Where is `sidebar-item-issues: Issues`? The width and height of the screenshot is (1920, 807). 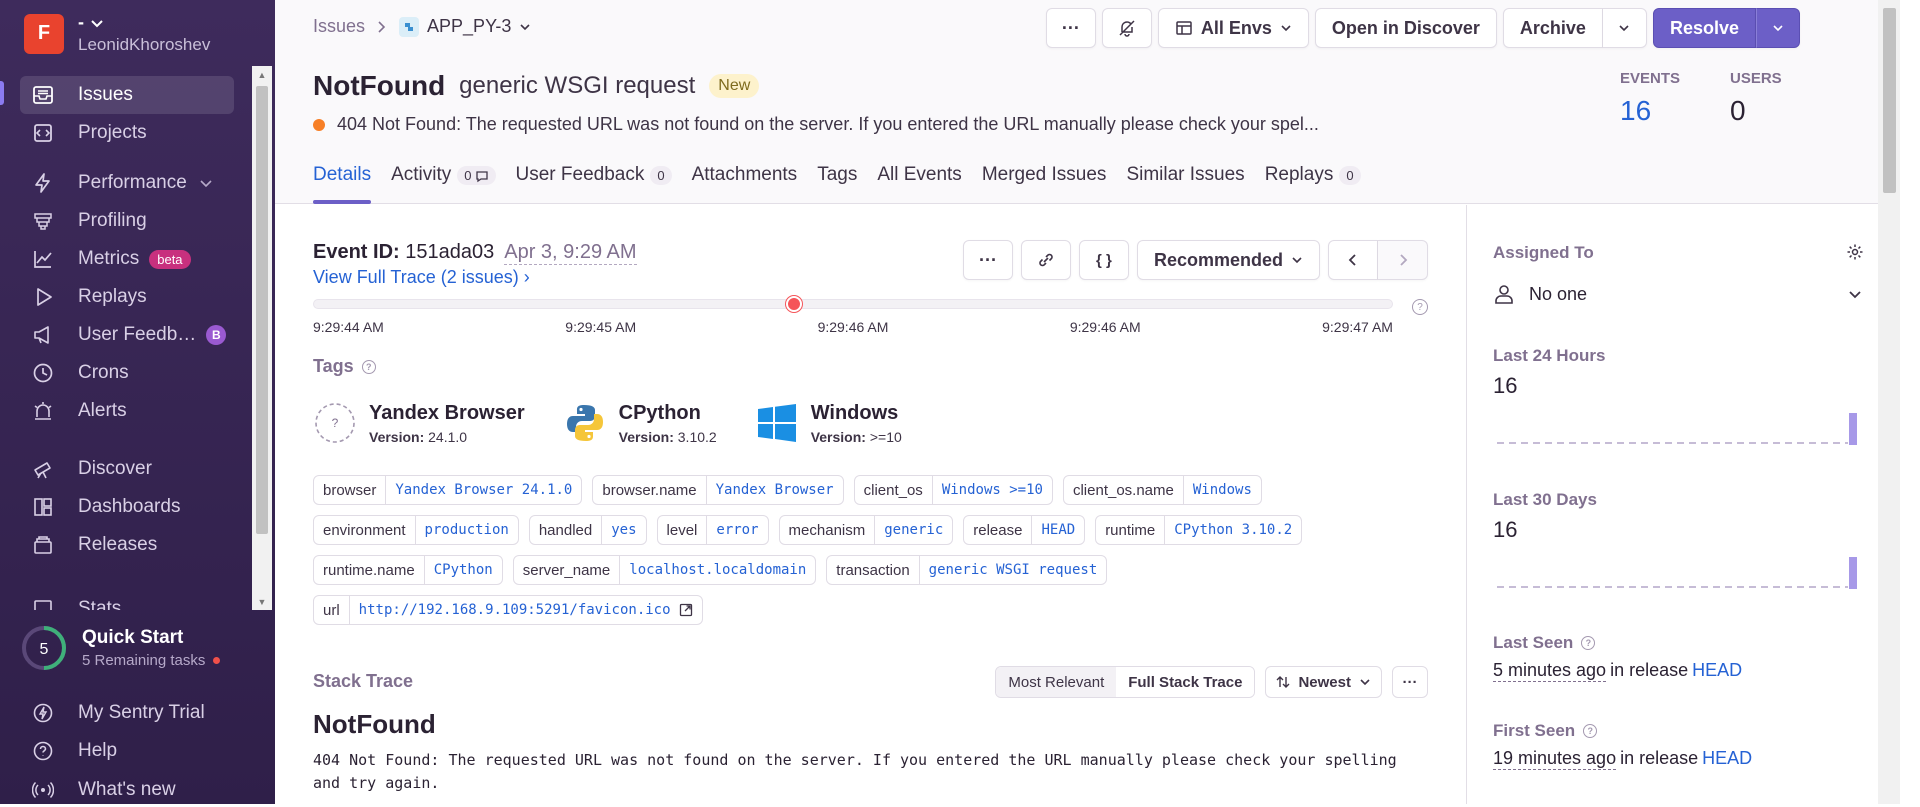
sidebar-item-issues: Issues is located at coordinates (127, 95).